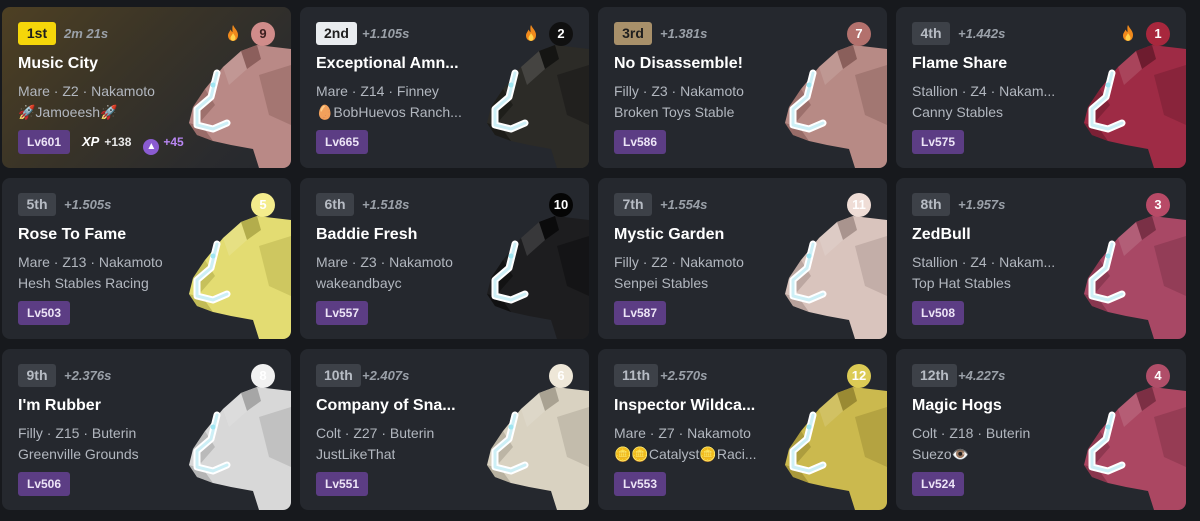 Image resolution: width=1200 pixels, height=521 pixels. Describe the element at coordinates (661, 283) in the screenshot. I see `stable-name: Senpei Stables` at that location.